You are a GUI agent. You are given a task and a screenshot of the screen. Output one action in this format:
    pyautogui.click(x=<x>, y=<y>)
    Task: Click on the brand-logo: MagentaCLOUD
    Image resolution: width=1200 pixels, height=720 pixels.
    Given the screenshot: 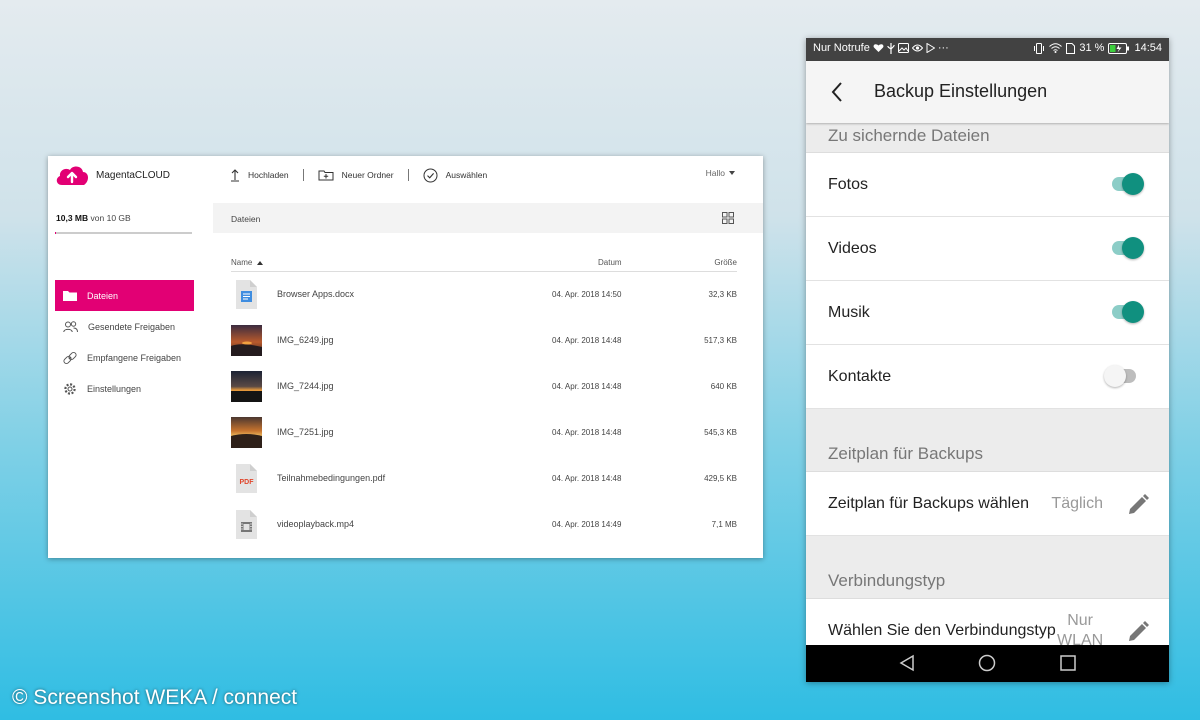 What is the action you would take?
    pyautogui.click(x=112, y=175)
    